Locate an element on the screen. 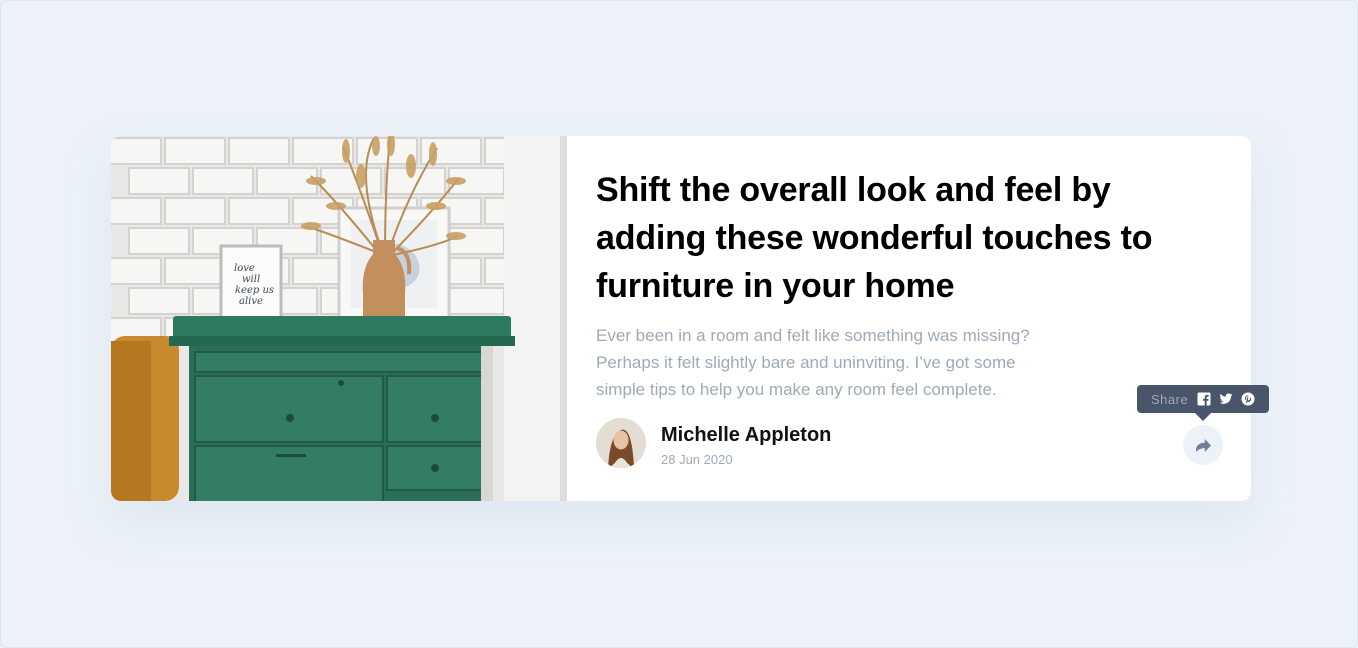 This screenshot has height=648, width=1358. share-button is located at coordinates (1203, 445).